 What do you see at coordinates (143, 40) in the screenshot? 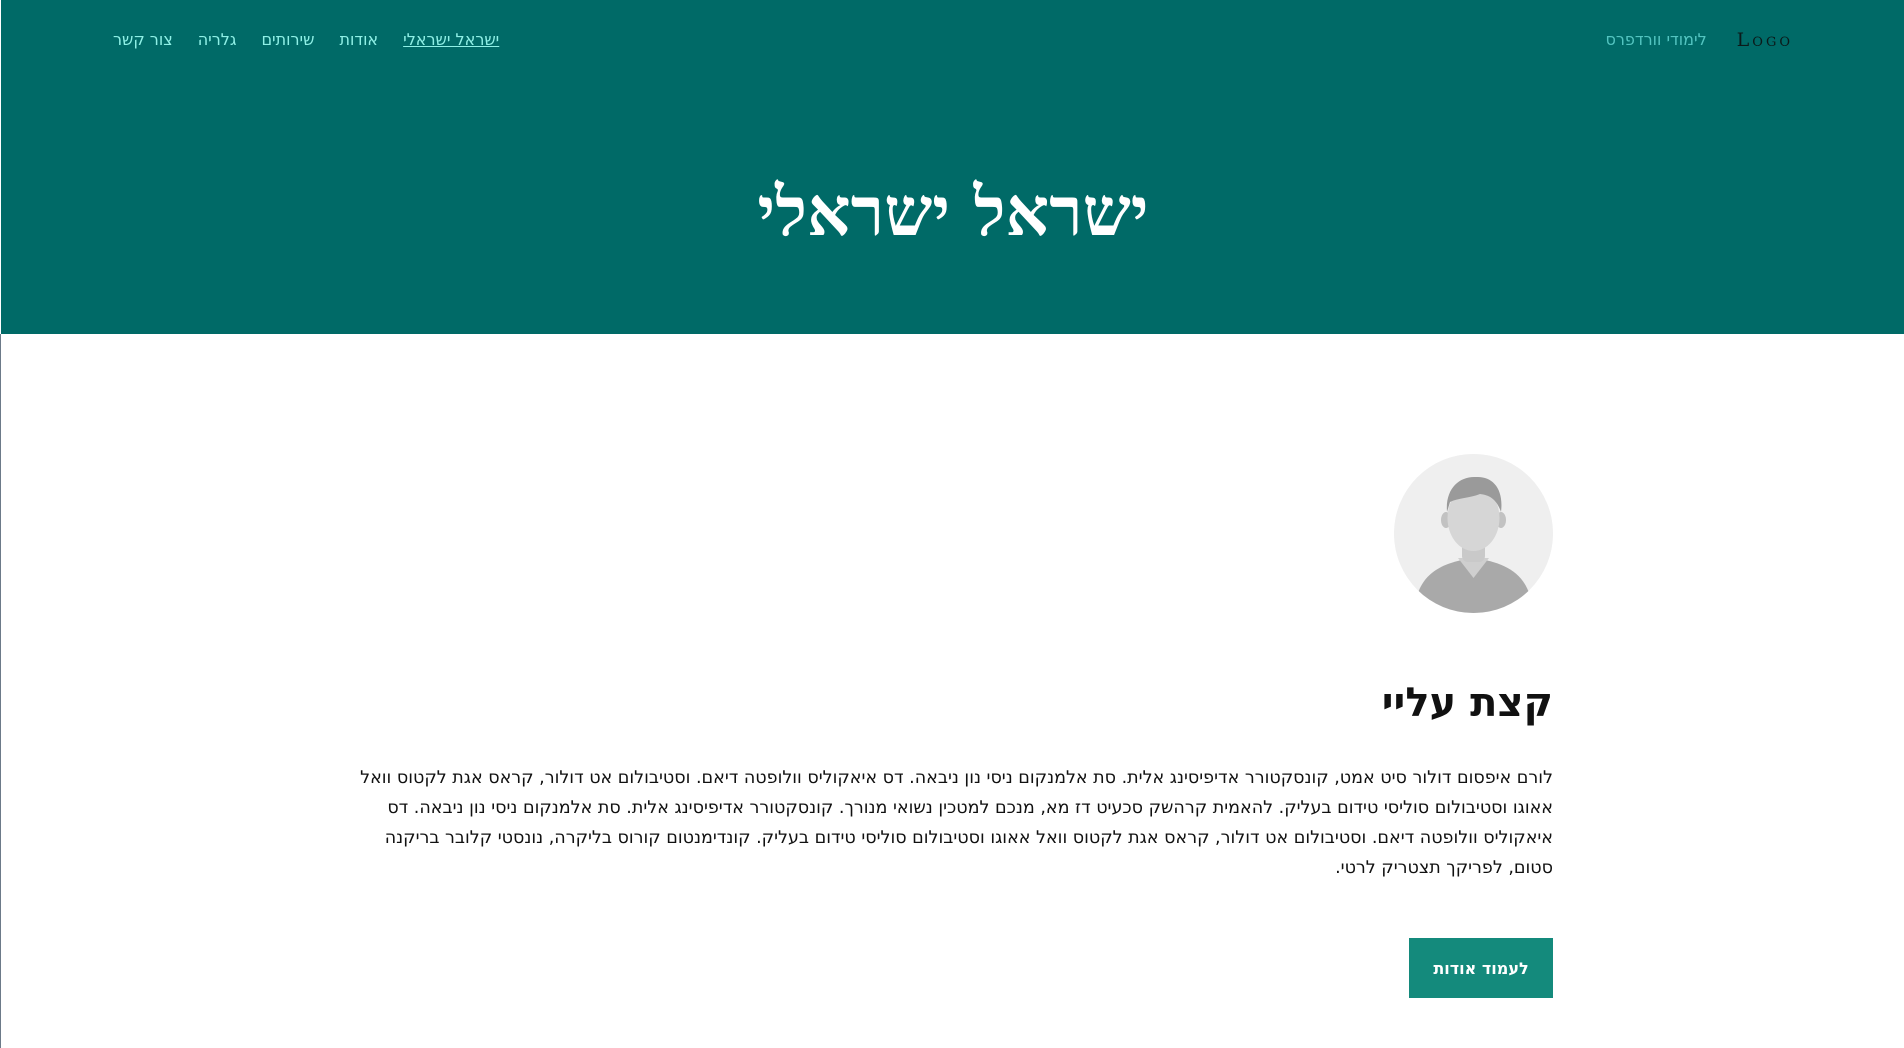
I see `nav-item-contact: צור קשר` at bounding box center [143, 40].